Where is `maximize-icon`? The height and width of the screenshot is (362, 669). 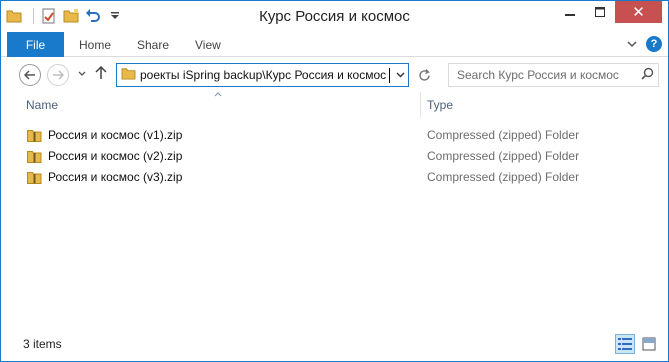
maximize-icon is located at coordinates (600, 12).